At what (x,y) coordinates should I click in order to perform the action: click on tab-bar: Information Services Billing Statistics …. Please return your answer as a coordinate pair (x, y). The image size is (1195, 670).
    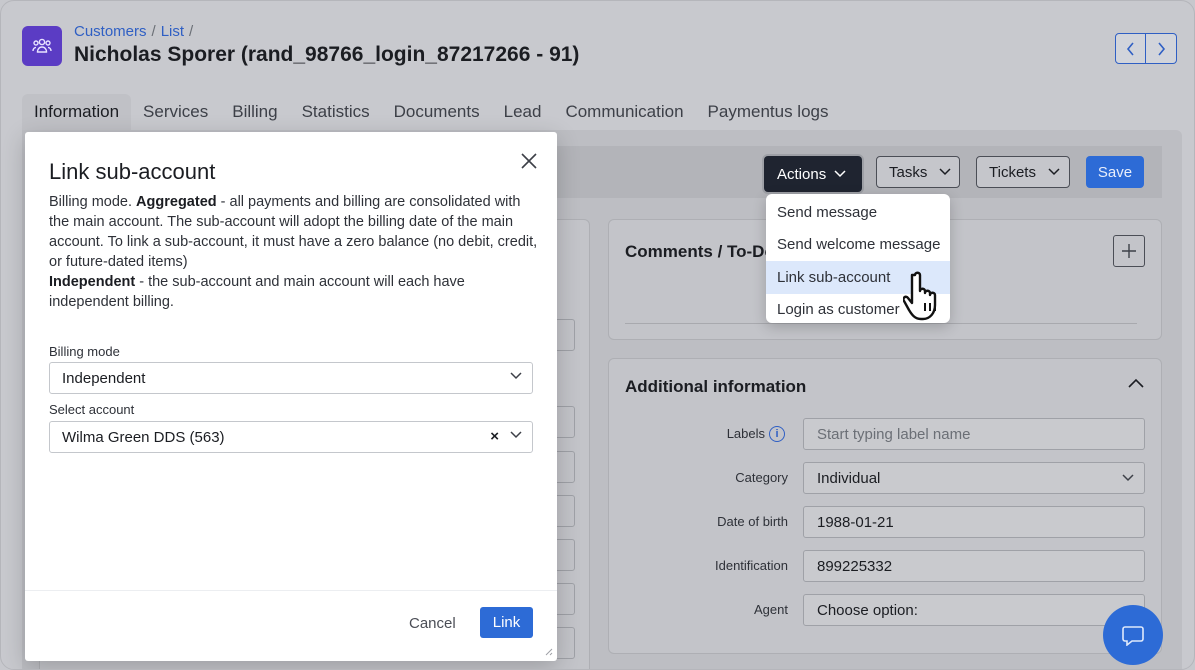
    Looking at the image, I should click on (431, 112).